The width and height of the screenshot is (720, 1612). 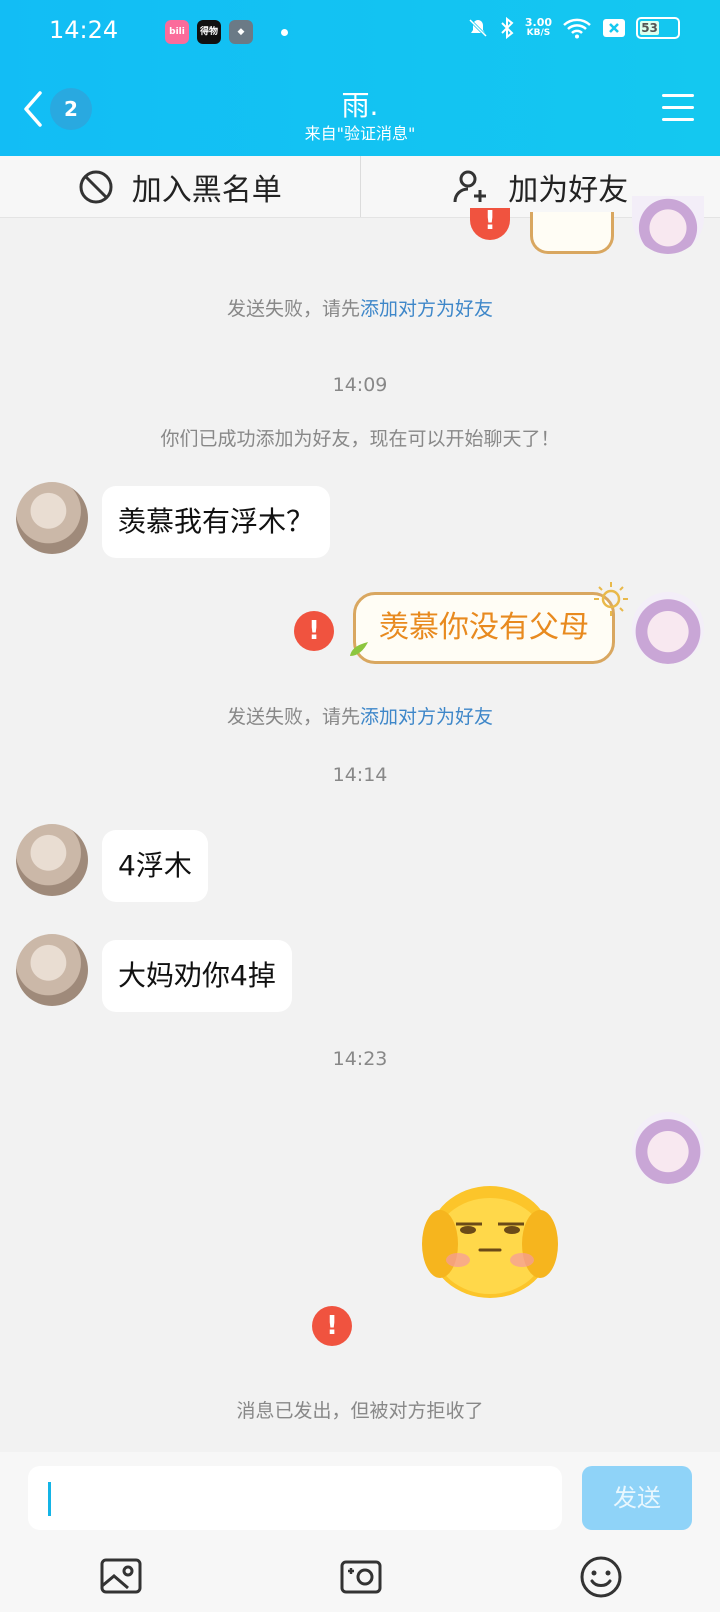 I want to click on timestamp: 14:23, so click(x=360, y=1059).